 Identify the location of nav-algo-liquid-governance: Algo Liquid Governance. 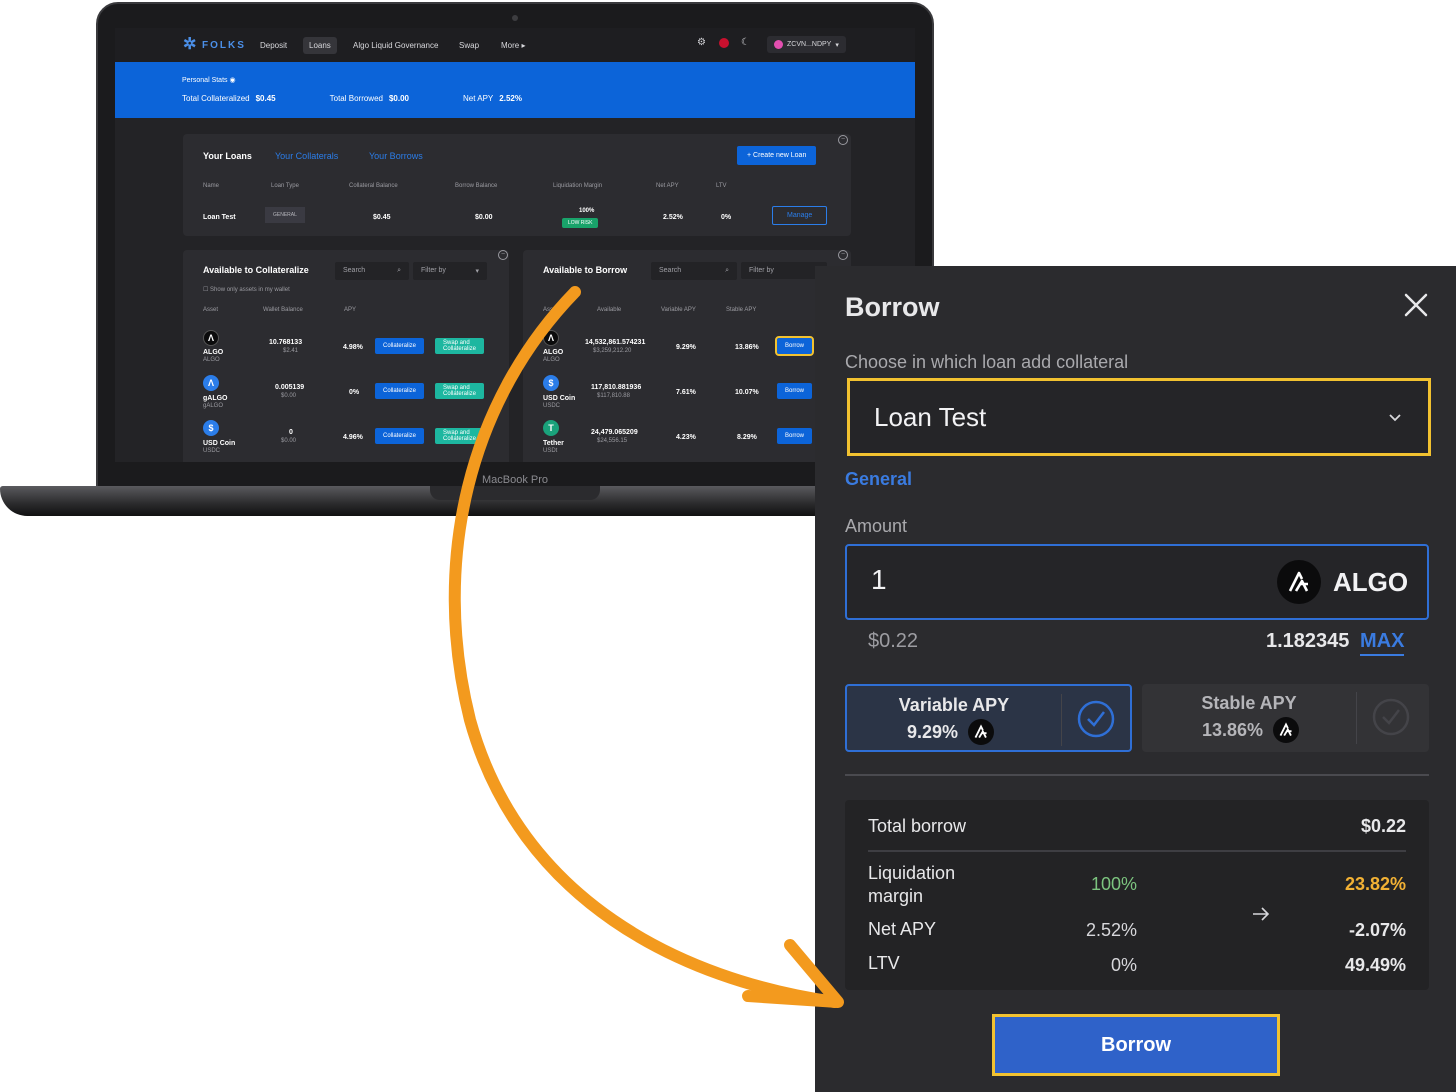
(395, 45).